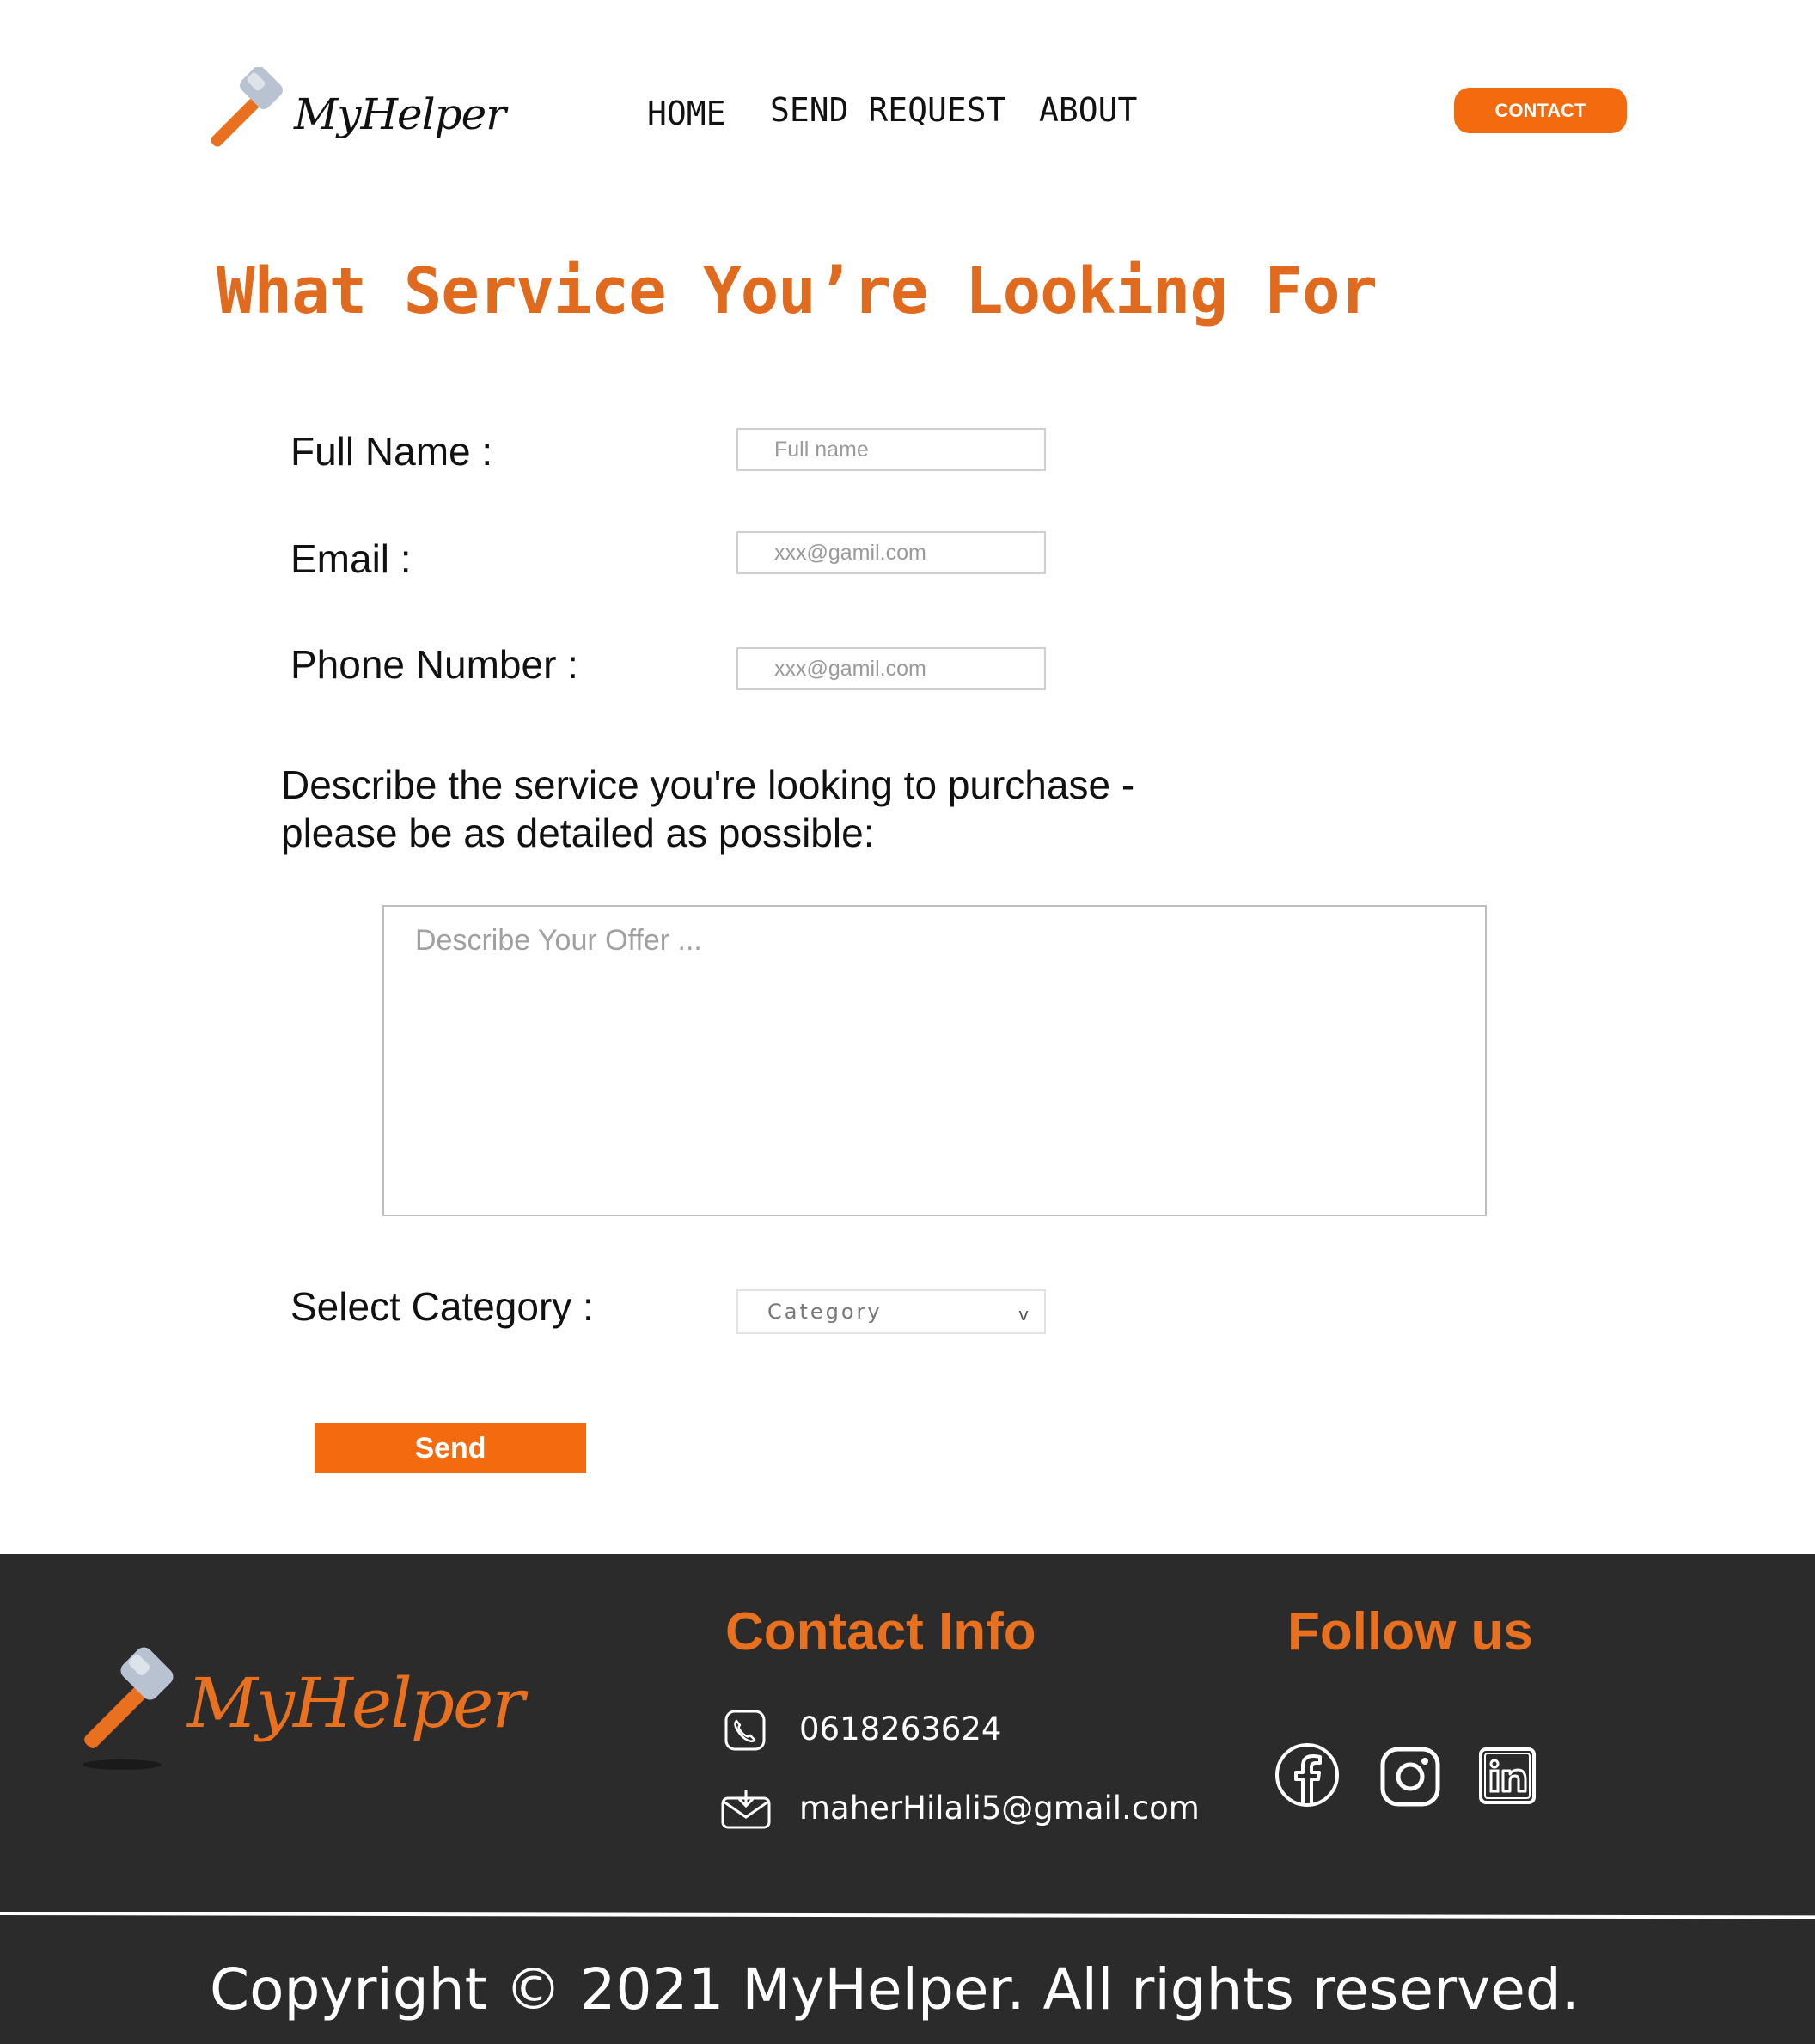 The width and height of the screenshot is (1815, 2044). What do you see at coordinates (745, 1730) in the screenshot?
I see `phone-icon` at bounding box center [745, 1730].